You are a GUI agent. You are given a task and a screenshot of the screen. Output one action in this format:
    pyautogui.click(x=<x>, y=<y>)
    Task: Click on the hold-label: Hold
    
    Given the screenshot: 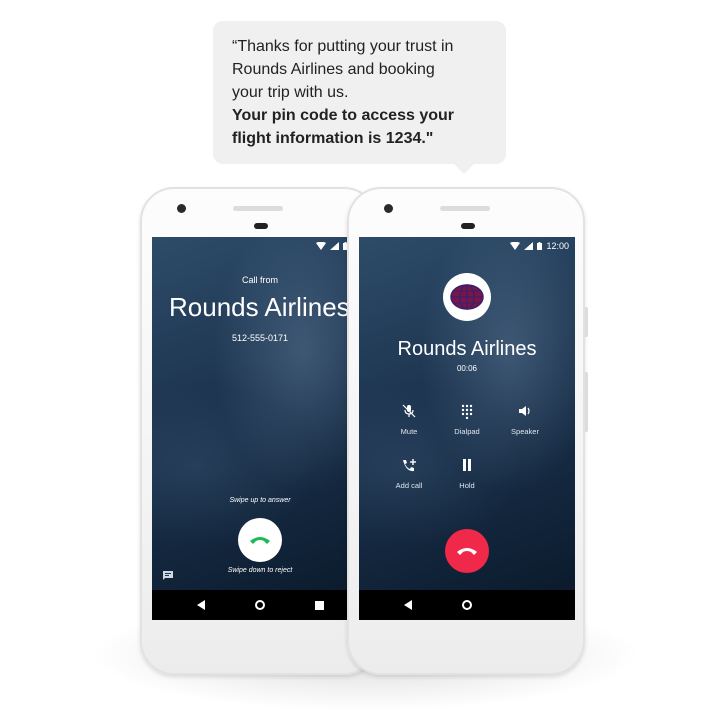 What is the action you would take?
    pyautogui.click(x=467, y=485)
    